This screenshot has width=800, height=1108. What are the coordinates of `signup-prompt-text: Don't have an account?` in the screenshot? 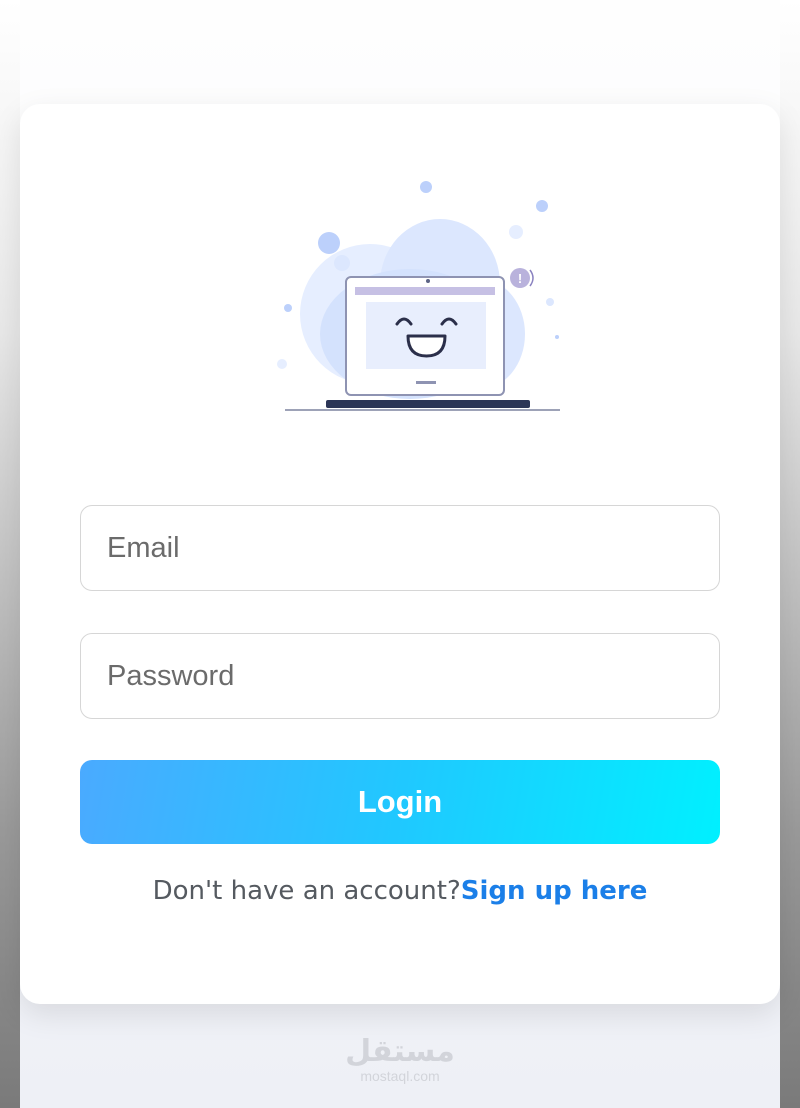 It's located at (306, 891).